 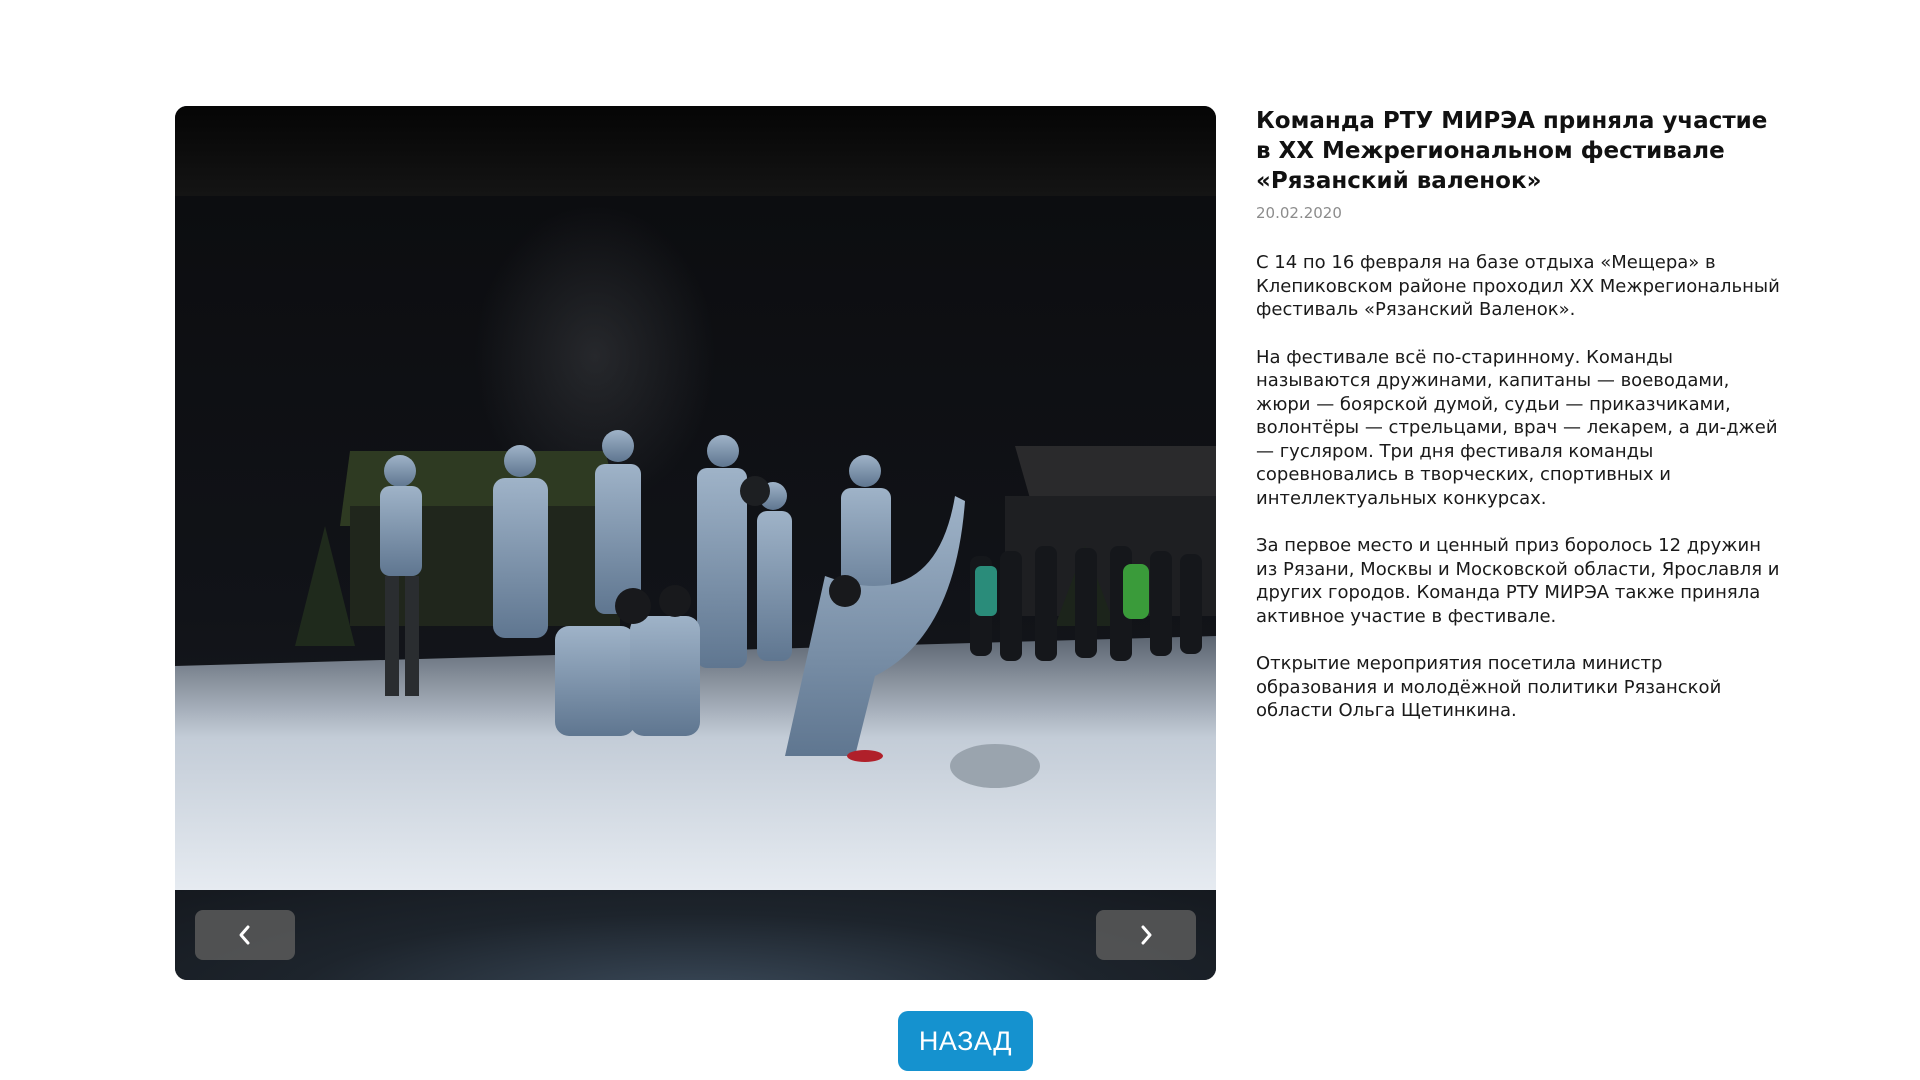 I want to click on gallery-next-button, so click(x=1146, y=935).